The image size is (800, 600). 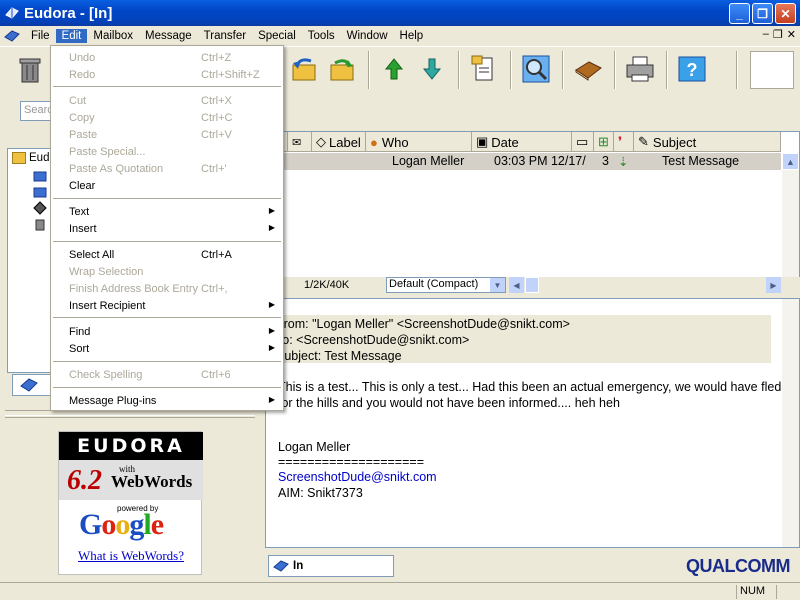 What do you see at coordinates (167, 255) in the screenshot?
I see `edit-menu-item-select-all: Select All Ctrl+A` at bounding box center [167, 255].